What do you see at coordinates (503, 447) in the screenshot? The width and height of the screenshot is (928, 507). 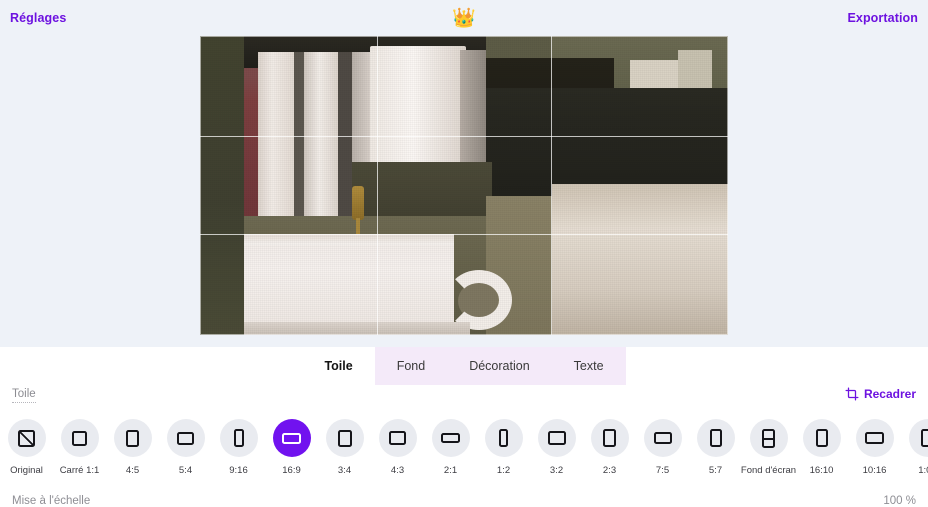 I see `ratio-option-1-2: 1:2` at bounding box center [503, 447].